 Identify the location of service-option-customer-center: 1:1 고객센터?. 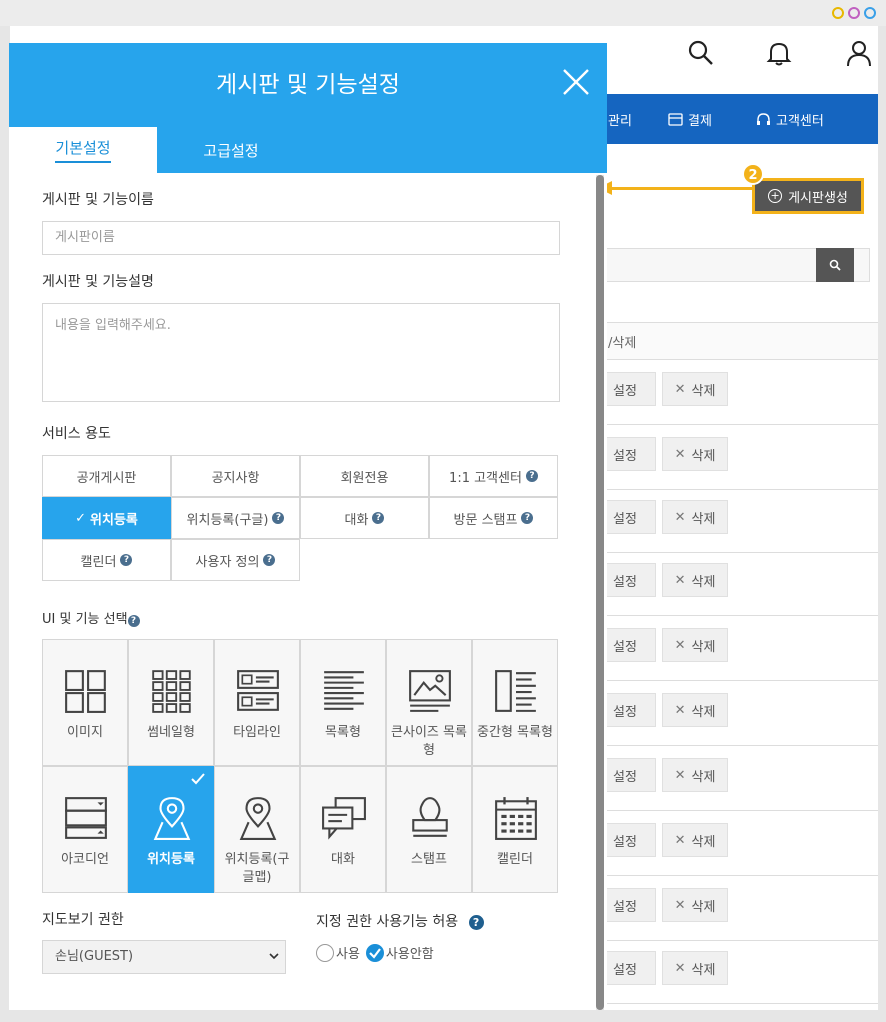
(493, 476).